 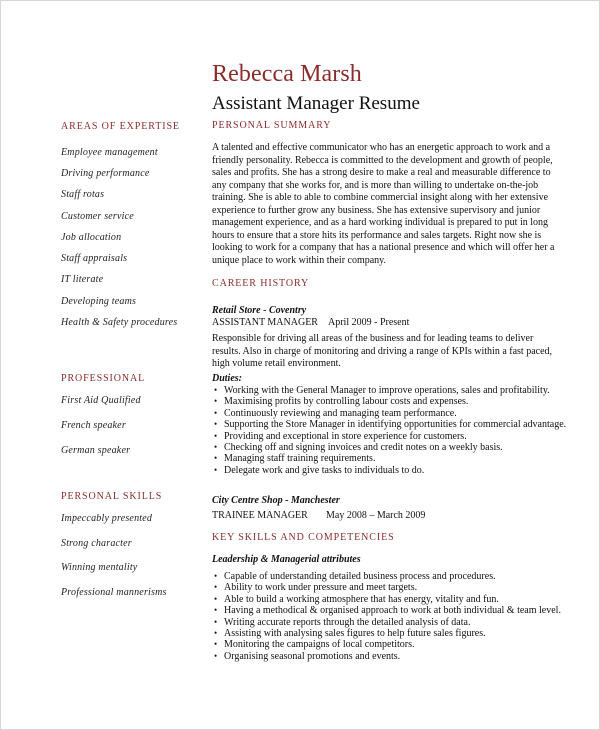 I want to click on personal-skill-item: Strong character, so click(x=96, y=543).